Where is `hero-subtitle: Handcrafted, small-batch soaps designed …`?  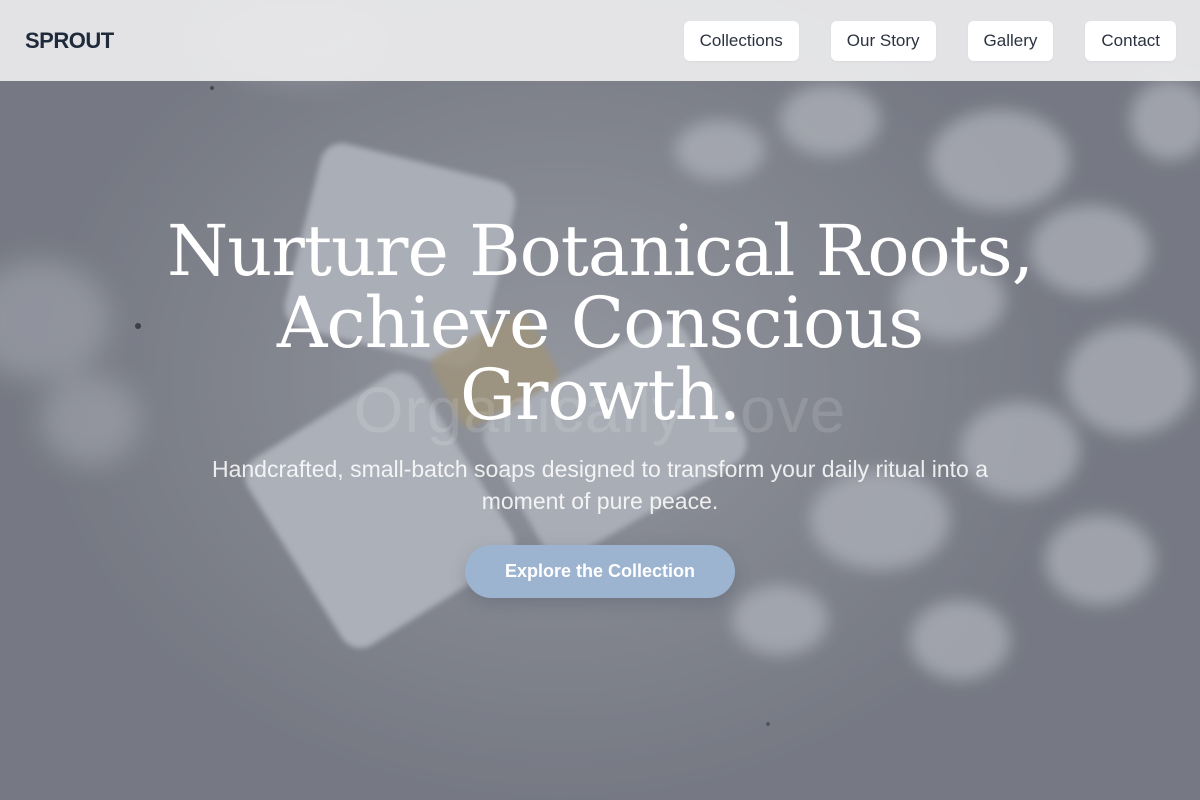 hero-subtitle: Handcrafted, small-batch soaps designed … is located at coordinates (599, 485).